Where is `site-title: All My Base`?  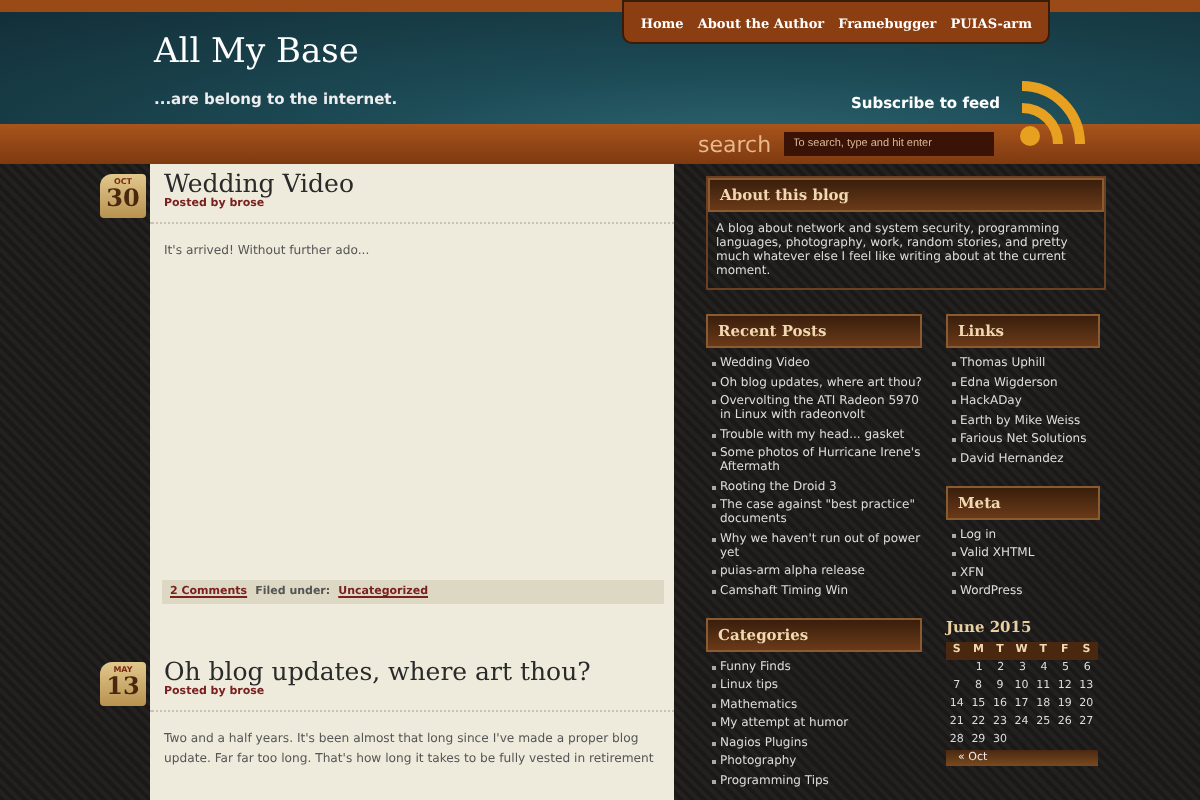 site-title: All My Base is located at coordinates (257, 52).